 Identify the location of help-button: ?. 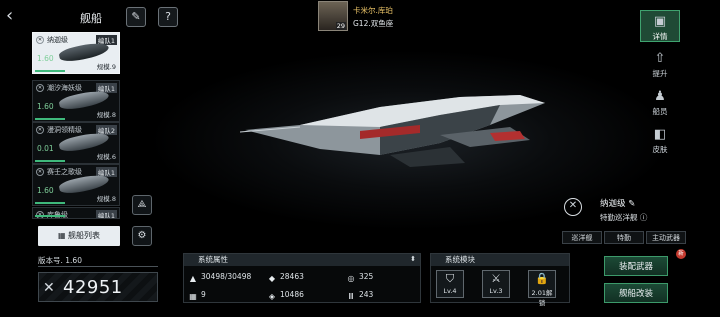
(168, 17).